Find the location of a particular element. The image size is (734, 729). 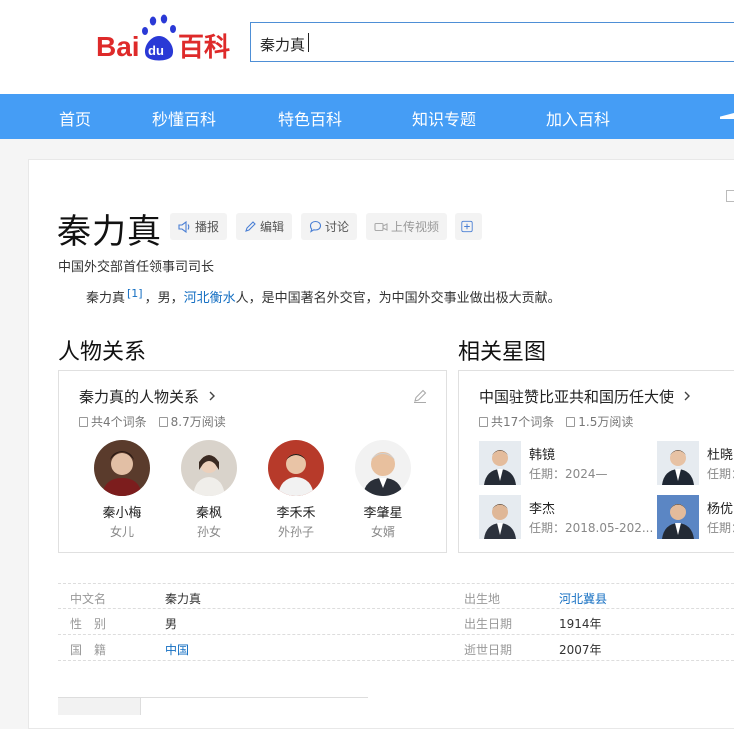

ambassador-name: 韩镜 is located at coordinates (542, 455).